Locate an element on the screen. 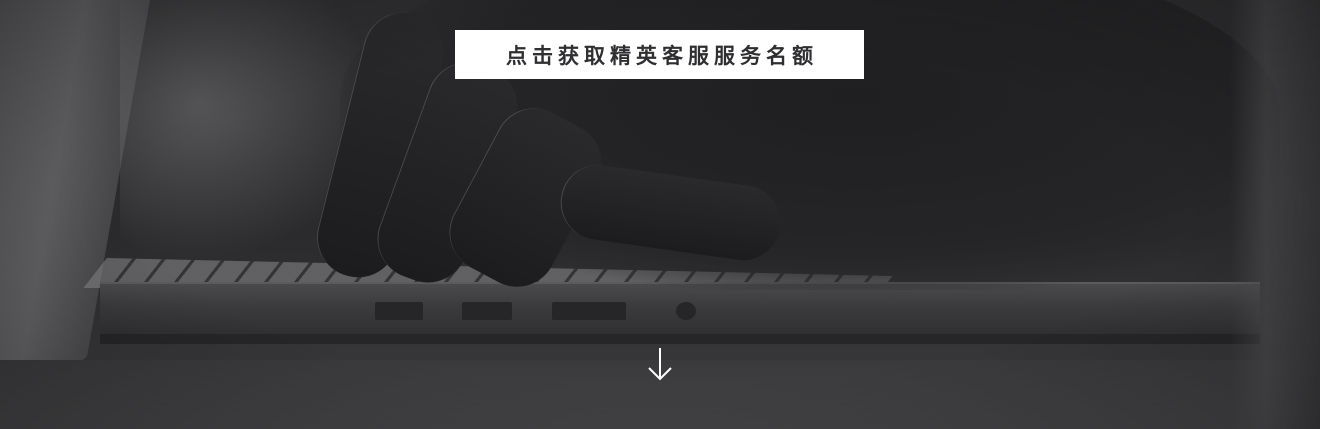  background-thumb is located at coordinates (670, 212).